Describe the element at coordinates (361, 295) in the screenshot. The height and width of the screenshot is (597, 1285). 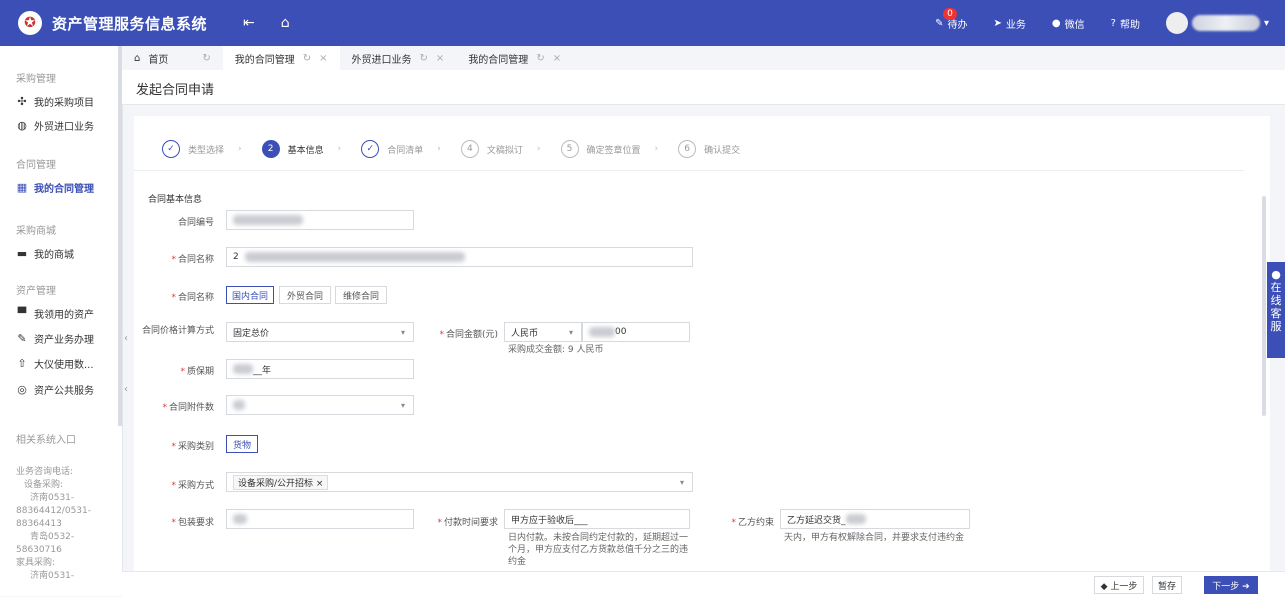
I see `category-repair: 维修合同` at that location.